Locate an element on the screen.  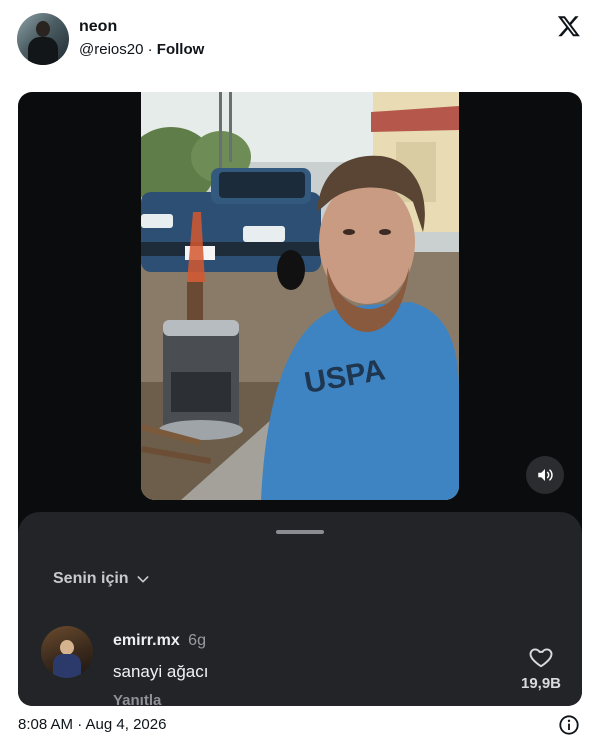
comment-filter-dropdown: Senin için is located at coordinates (102, 579).